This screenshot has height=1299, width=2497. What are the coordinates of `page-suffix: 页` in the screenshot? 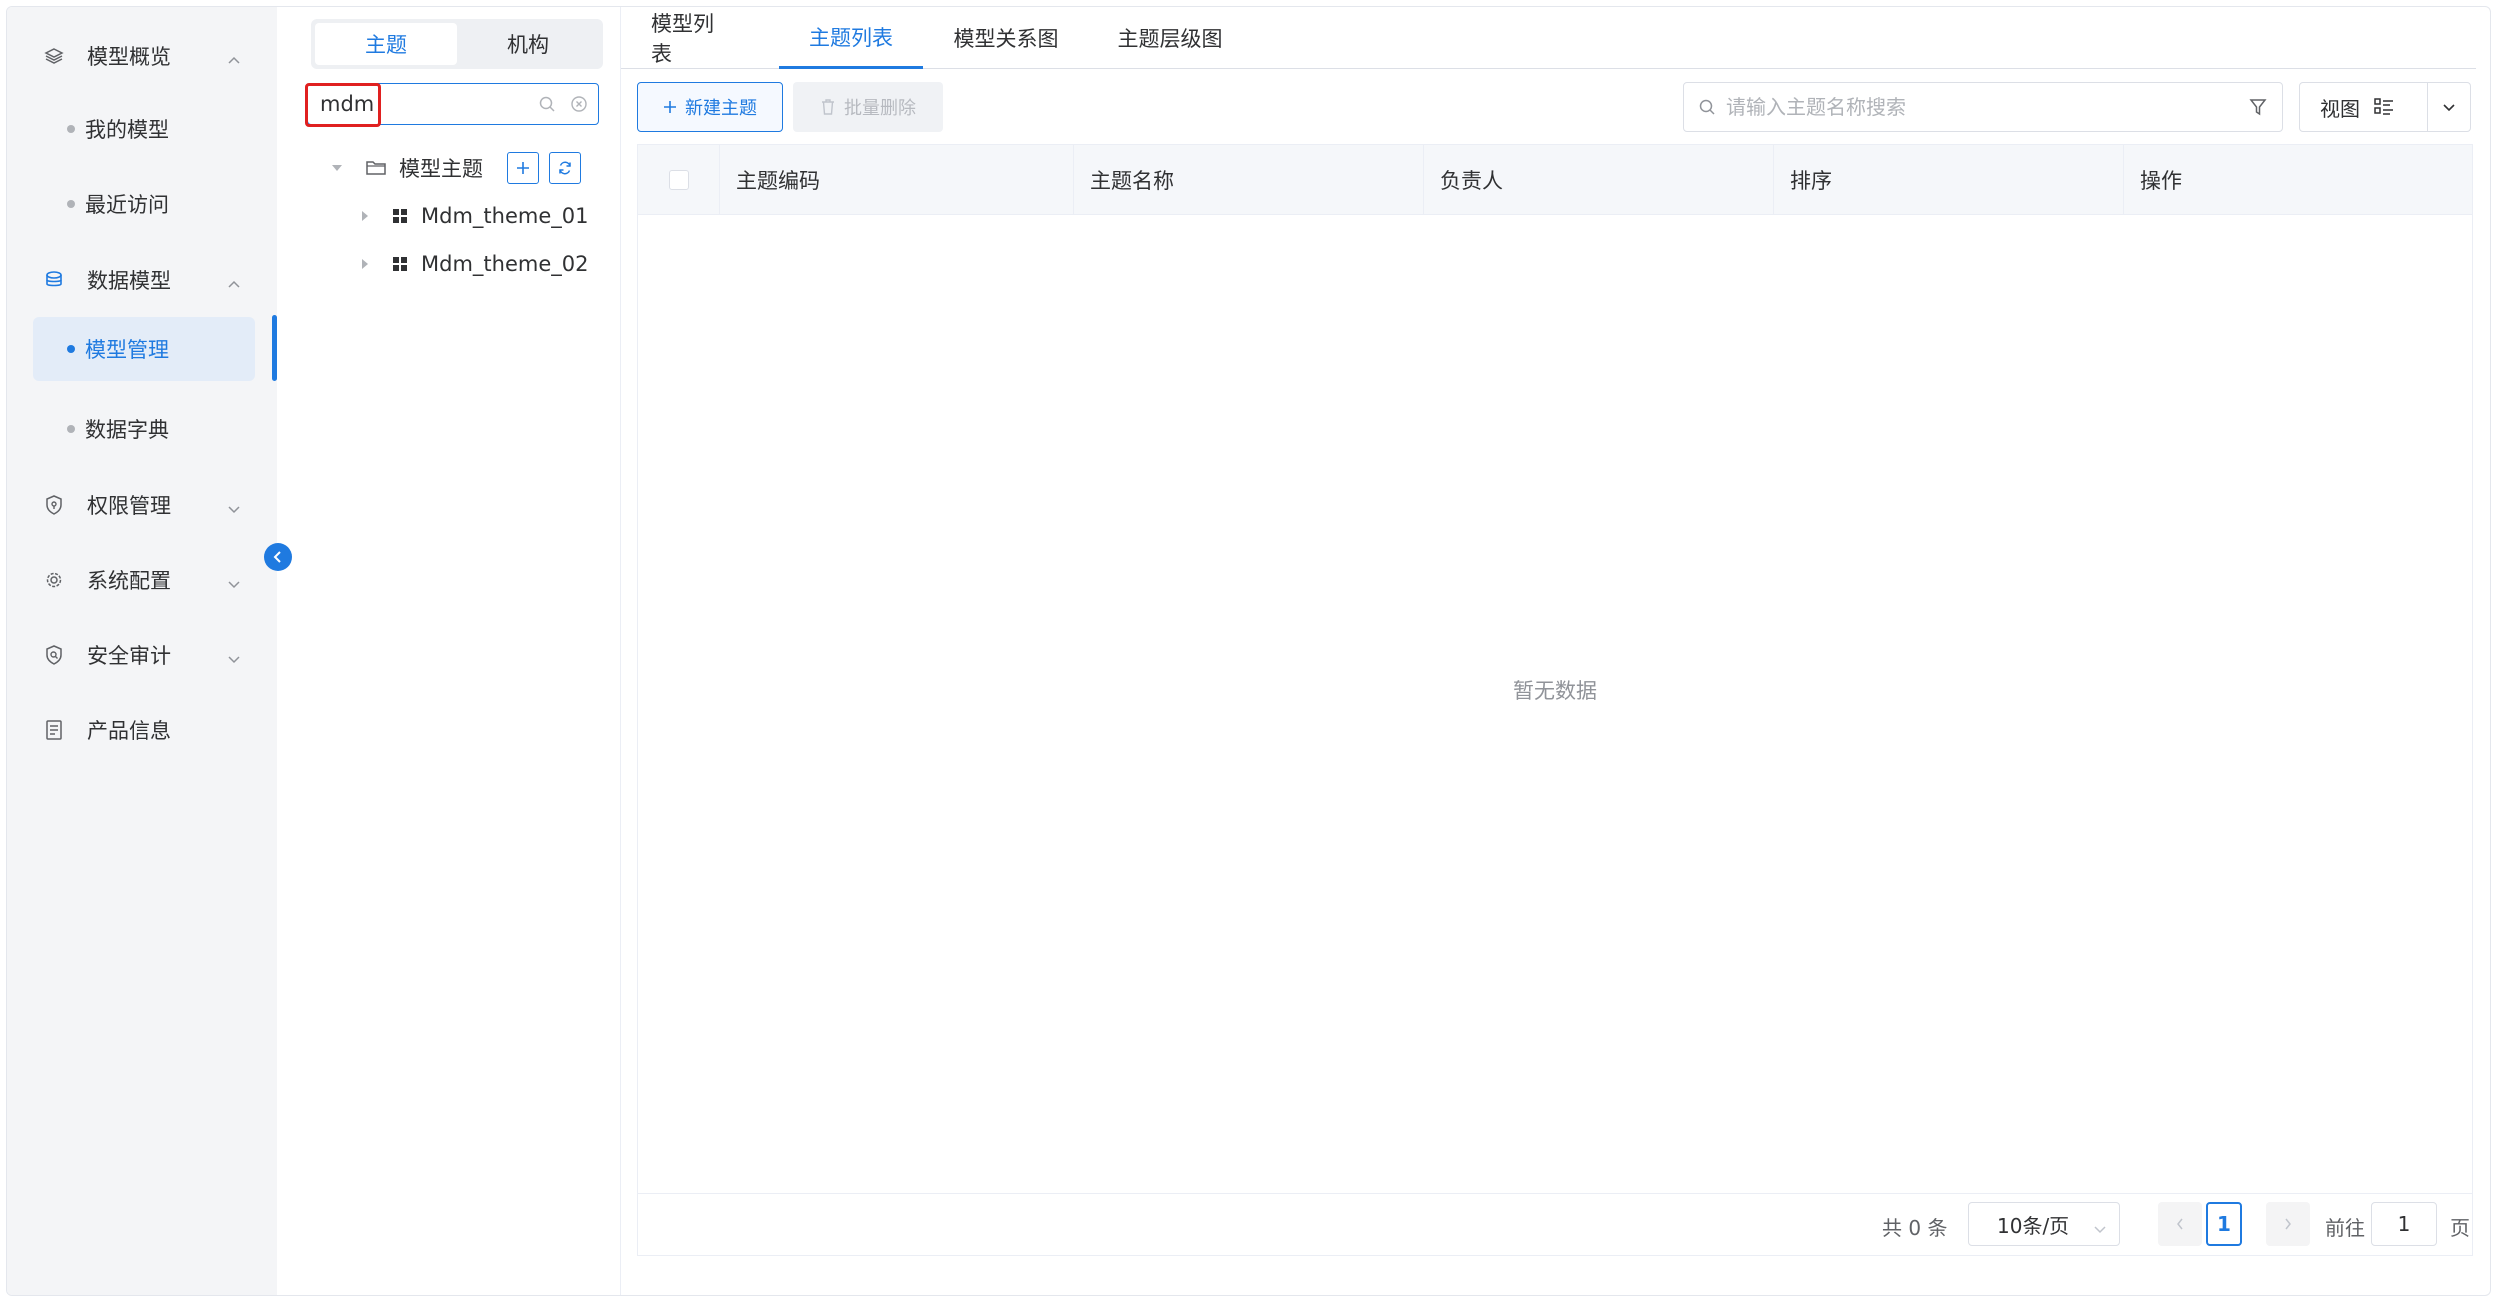 It's located at (2460, 1228).